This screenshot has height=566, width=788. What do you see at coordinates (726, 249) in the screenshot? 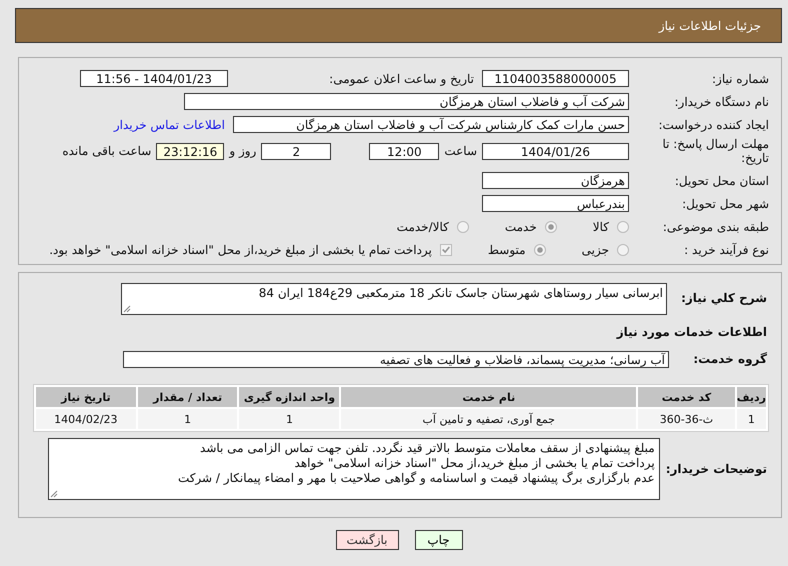
I see `field-label: نوع فرآیند خرید :` at bounding box center [726, 249].